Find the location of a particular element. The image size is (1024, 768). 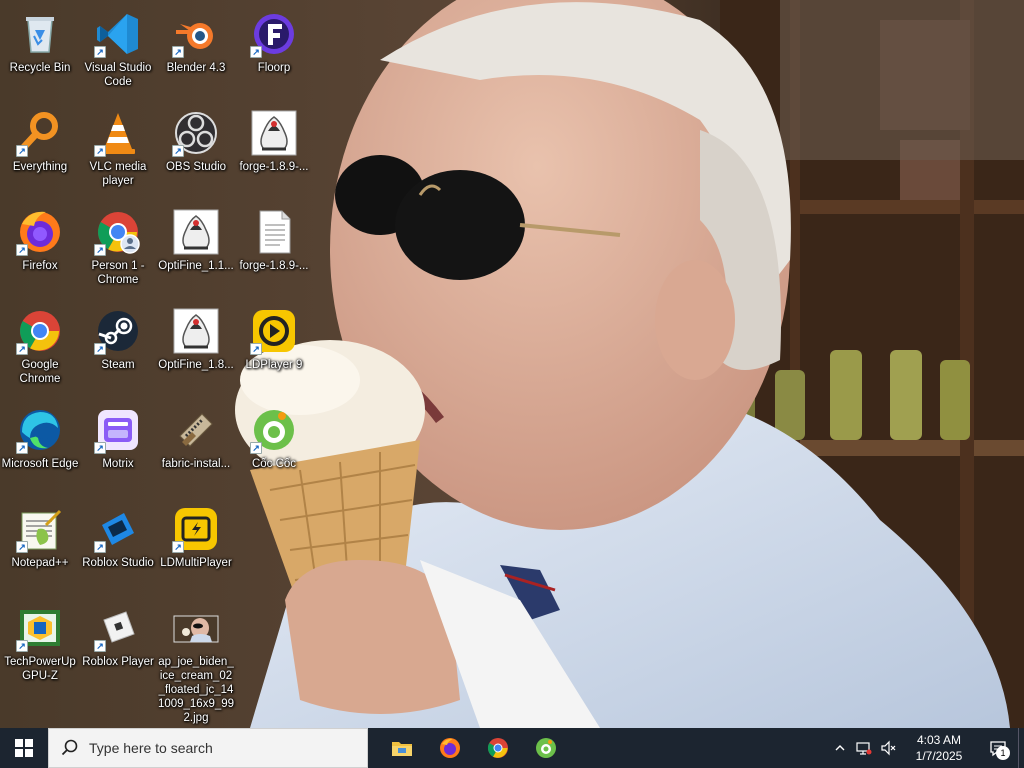

volume-muted-icon is located at coordinates (888, 748).